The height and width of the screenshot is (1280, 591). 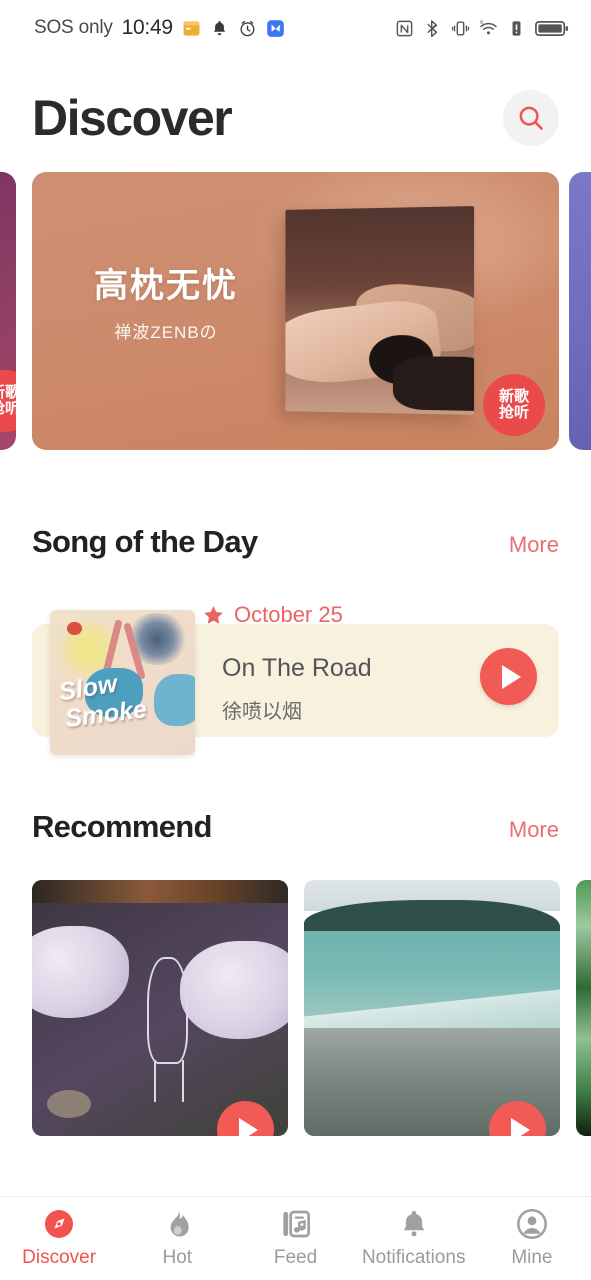 I want to click on song-of-the-day-title: On The Road, so click(x=297, y=668).